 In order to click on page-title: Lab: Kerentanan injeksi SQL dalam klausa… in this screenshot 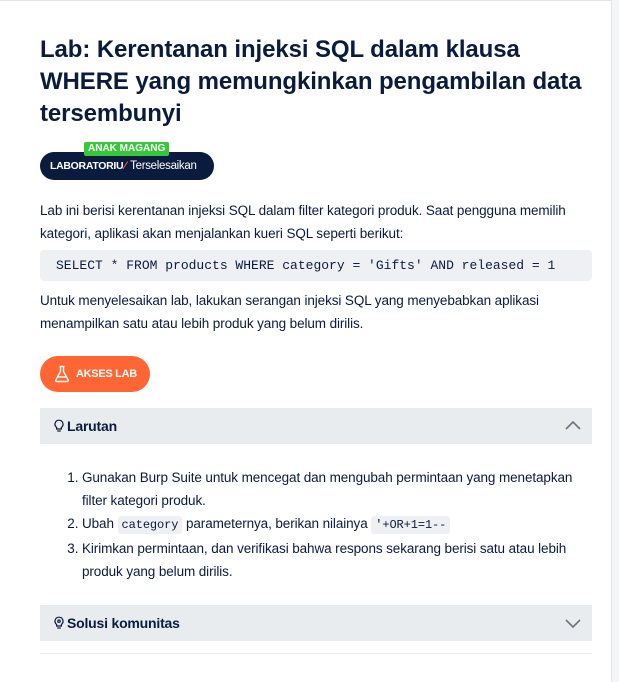, I will do `click(311, 81)`.